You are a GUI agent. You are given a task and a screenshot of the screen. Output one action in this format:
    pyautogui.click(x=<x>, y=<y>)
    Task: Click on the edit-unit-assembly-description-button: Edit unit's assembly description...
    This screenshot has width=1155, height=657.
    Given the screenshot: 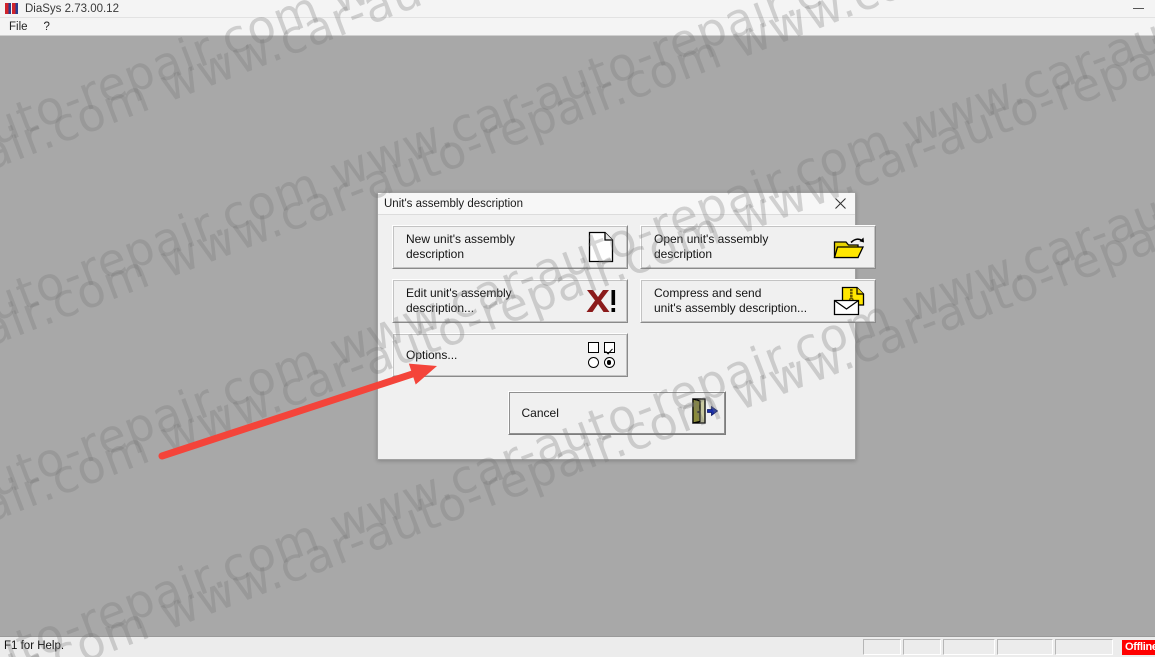 What is the action you would take?
    pyautogui.click(x=510, y=301)
    